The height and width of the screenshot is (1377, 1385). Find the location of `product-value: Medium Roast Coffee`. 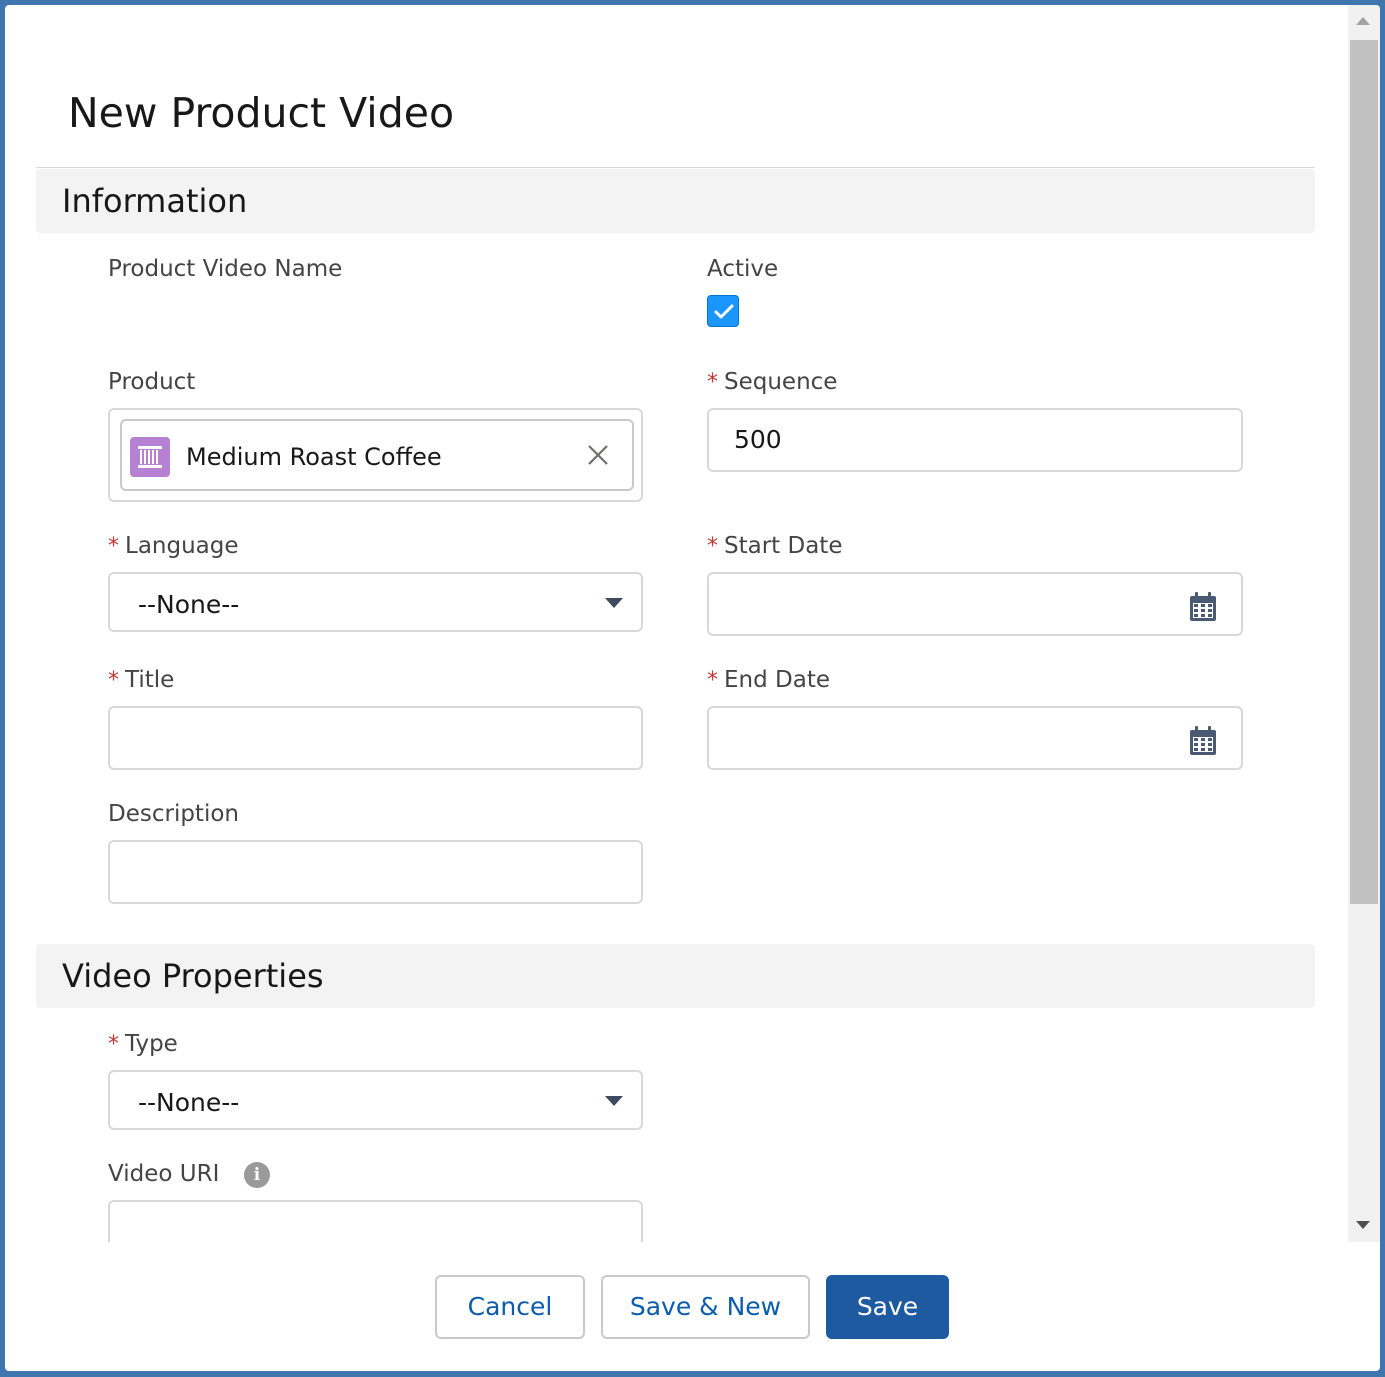

product-value: Medium Roast Coffee is located at coordinates (314, 457).